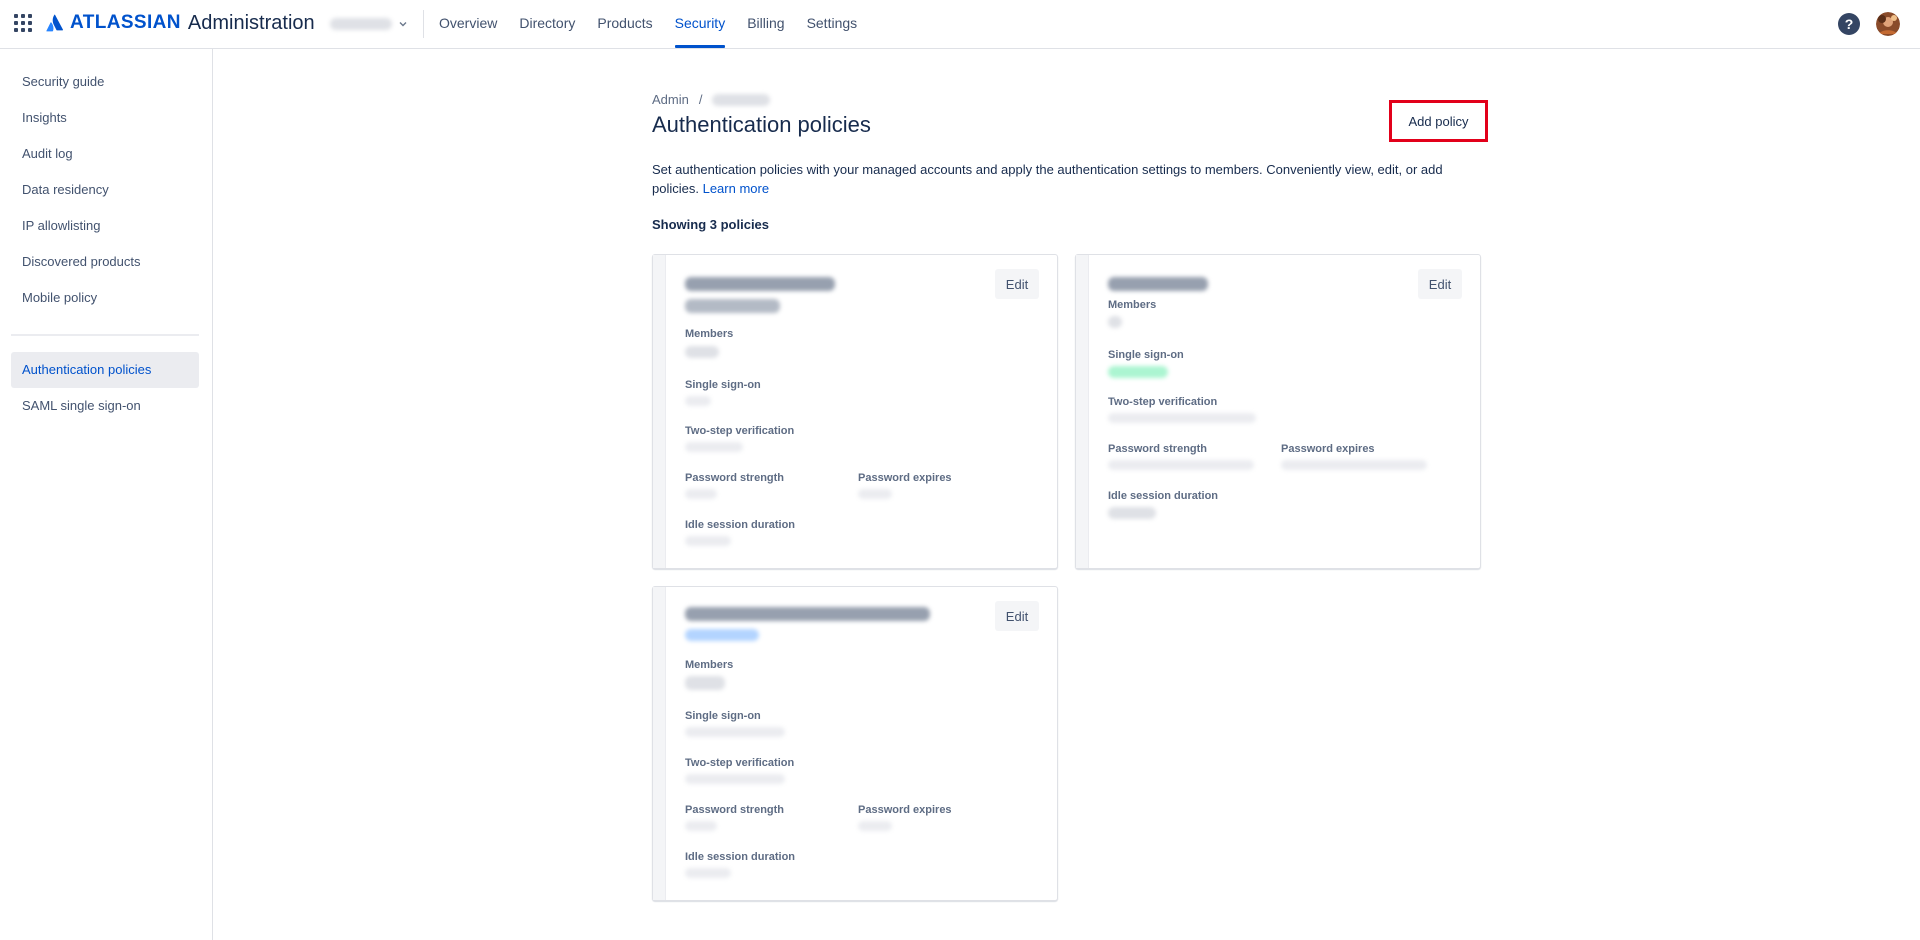 The width and height of the screenshot is (1920, 940). I want to click on sidebar-item-insights: Insights, so click(105, 118).